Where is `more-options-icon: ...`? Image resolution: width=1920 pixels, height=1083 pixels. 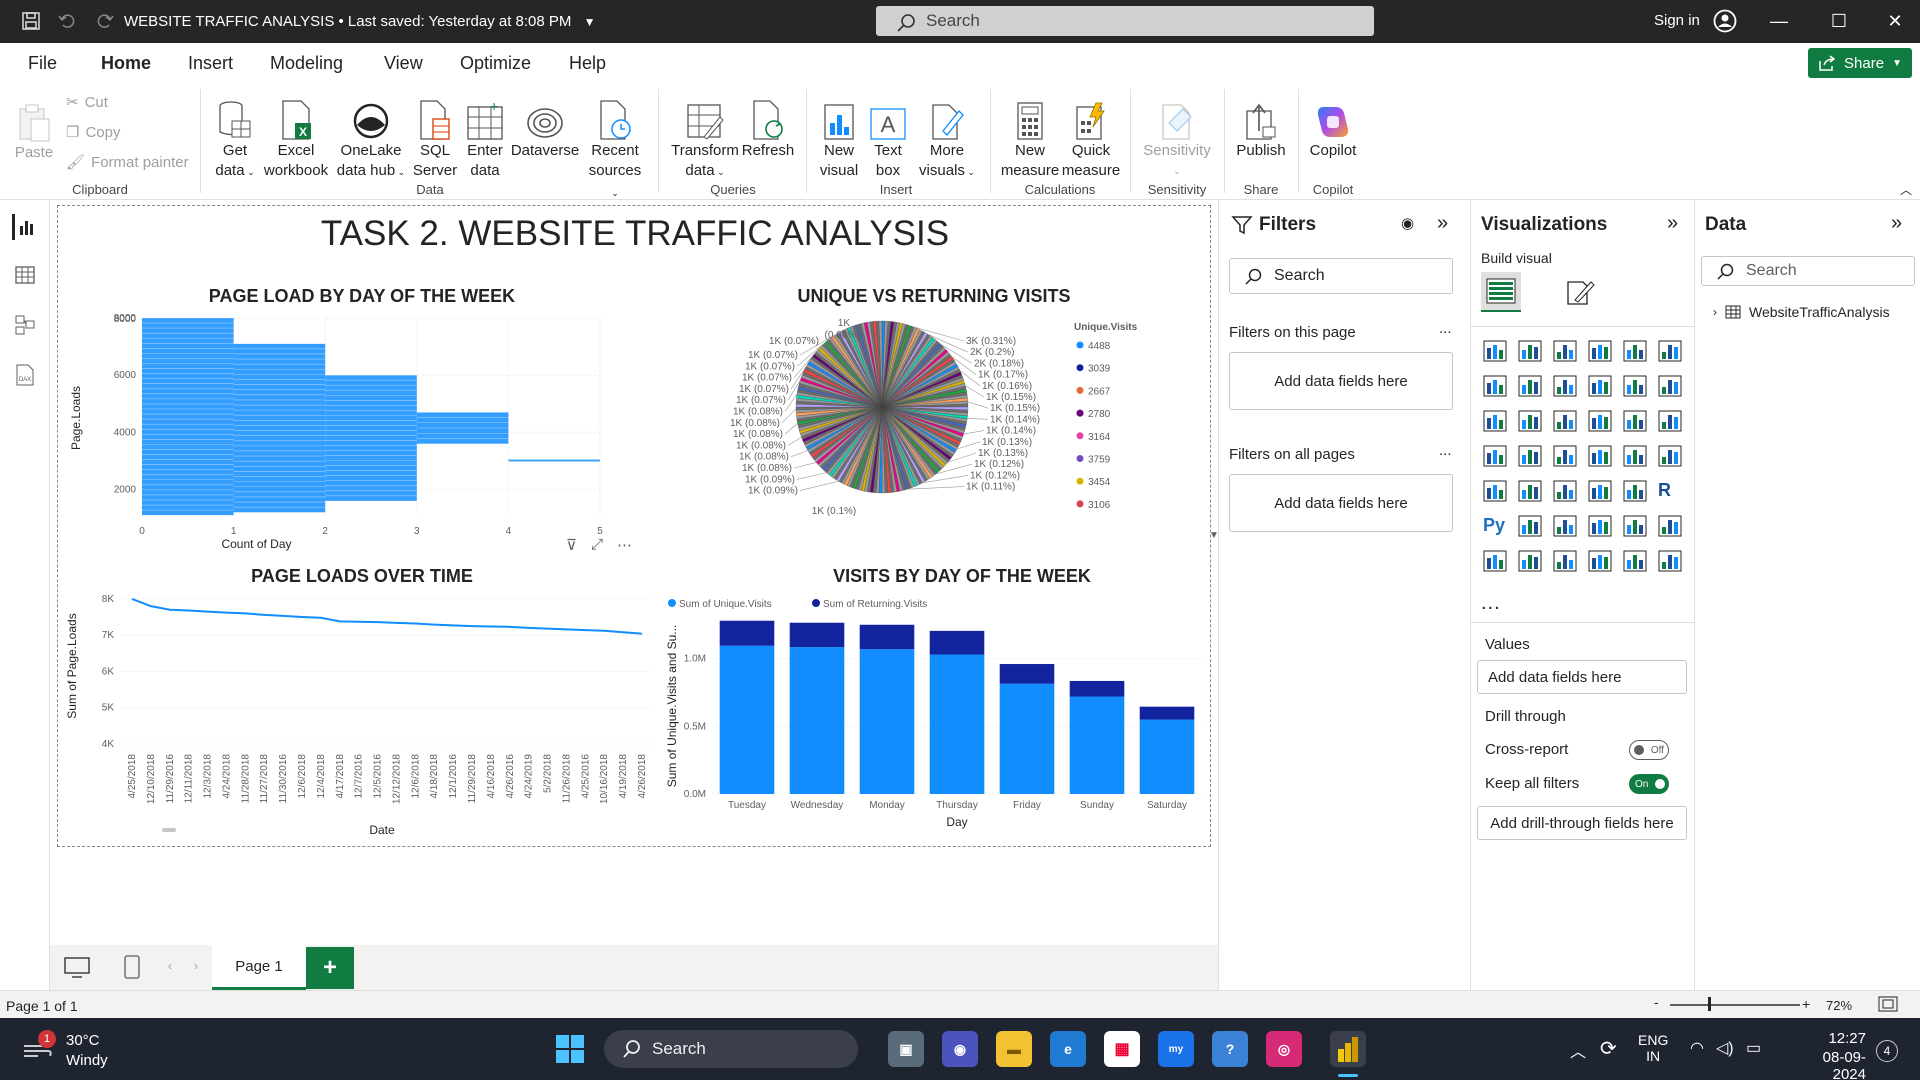 more-options-icon: ... is located at coordinates (1445, 450).